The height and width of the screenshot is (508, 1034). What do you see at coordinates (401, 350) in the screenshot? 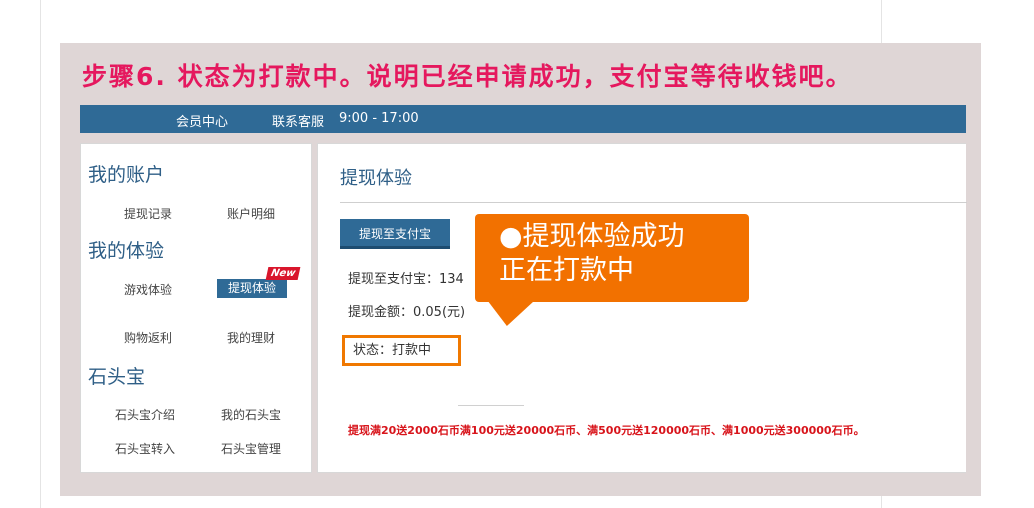
I see `status-highlight-box: 状态：打款中` at bounding box center [401, 350].